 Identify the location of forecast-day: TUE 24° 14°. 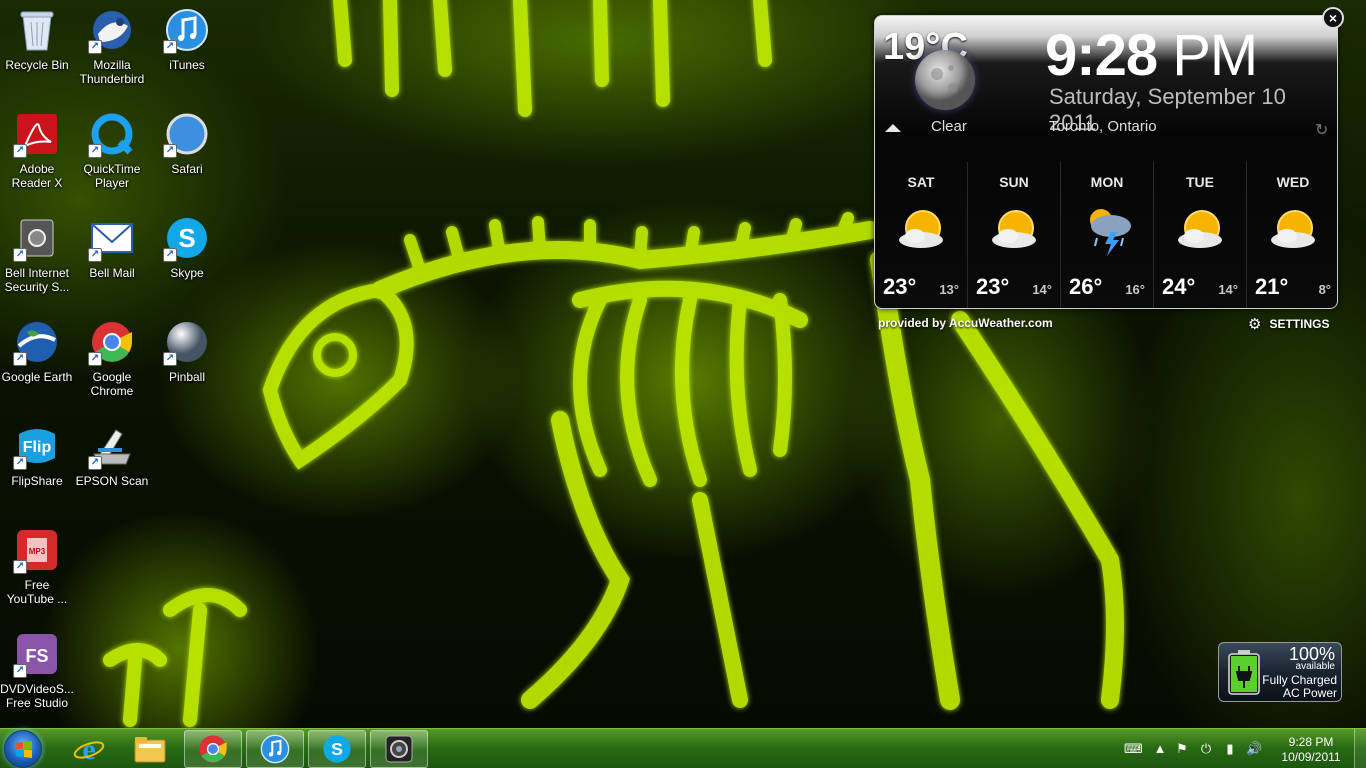
(1199, 235).